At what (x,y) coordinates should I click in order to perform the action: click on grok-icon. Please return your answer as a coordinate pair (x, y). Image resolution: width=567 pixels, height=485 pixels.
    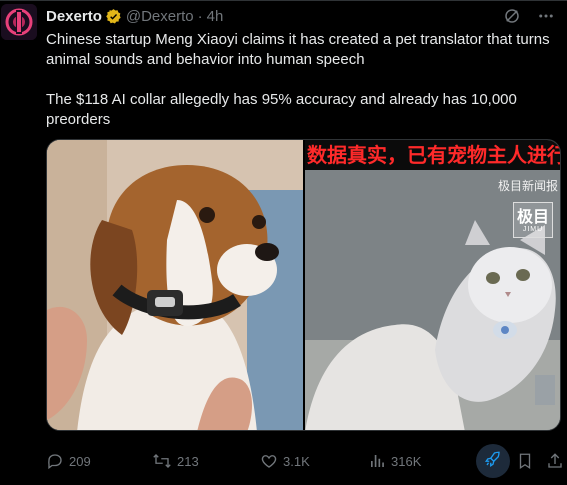
    Looking at the image, I should click on (512, 16).